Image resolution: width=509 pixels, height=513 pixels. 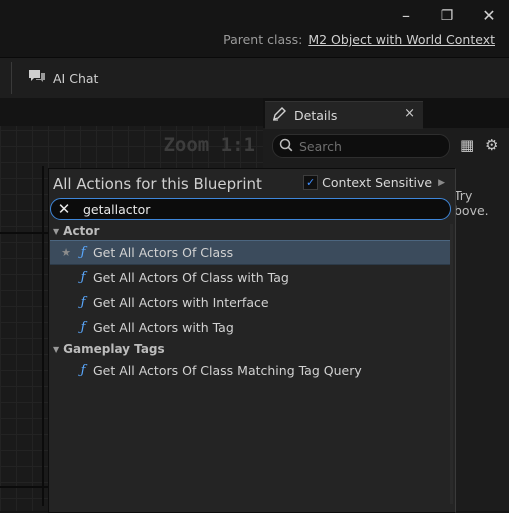 What do you see at coordinates (409, 113) in the screenshot?
I see `close-tab-icon: ×` at bounding box center [409, 113].